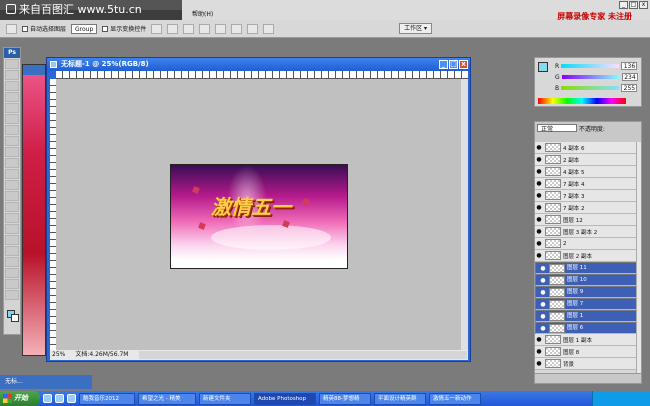 This screenshot has width=650, height=406. I want to click on eyedropper-tool, so click(12, 273).